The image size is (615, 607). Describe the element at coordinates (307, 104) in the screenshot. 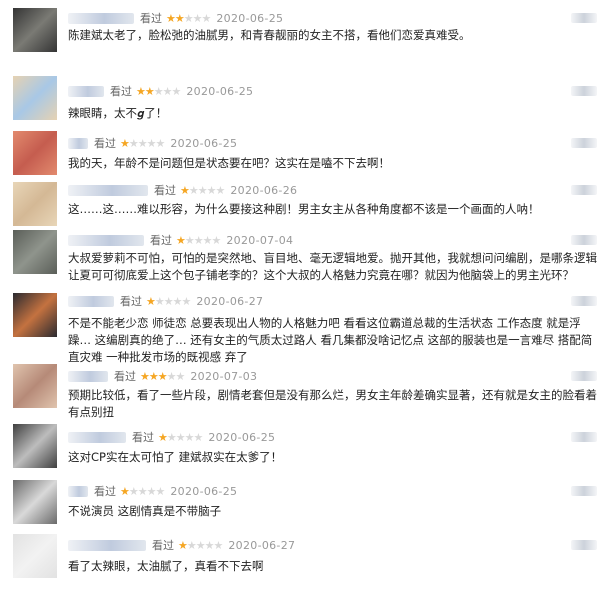

I see `review-item: 看过 ★★★★★ 2020-06-25 辣眼睛，太不𝒈了！` at that location.